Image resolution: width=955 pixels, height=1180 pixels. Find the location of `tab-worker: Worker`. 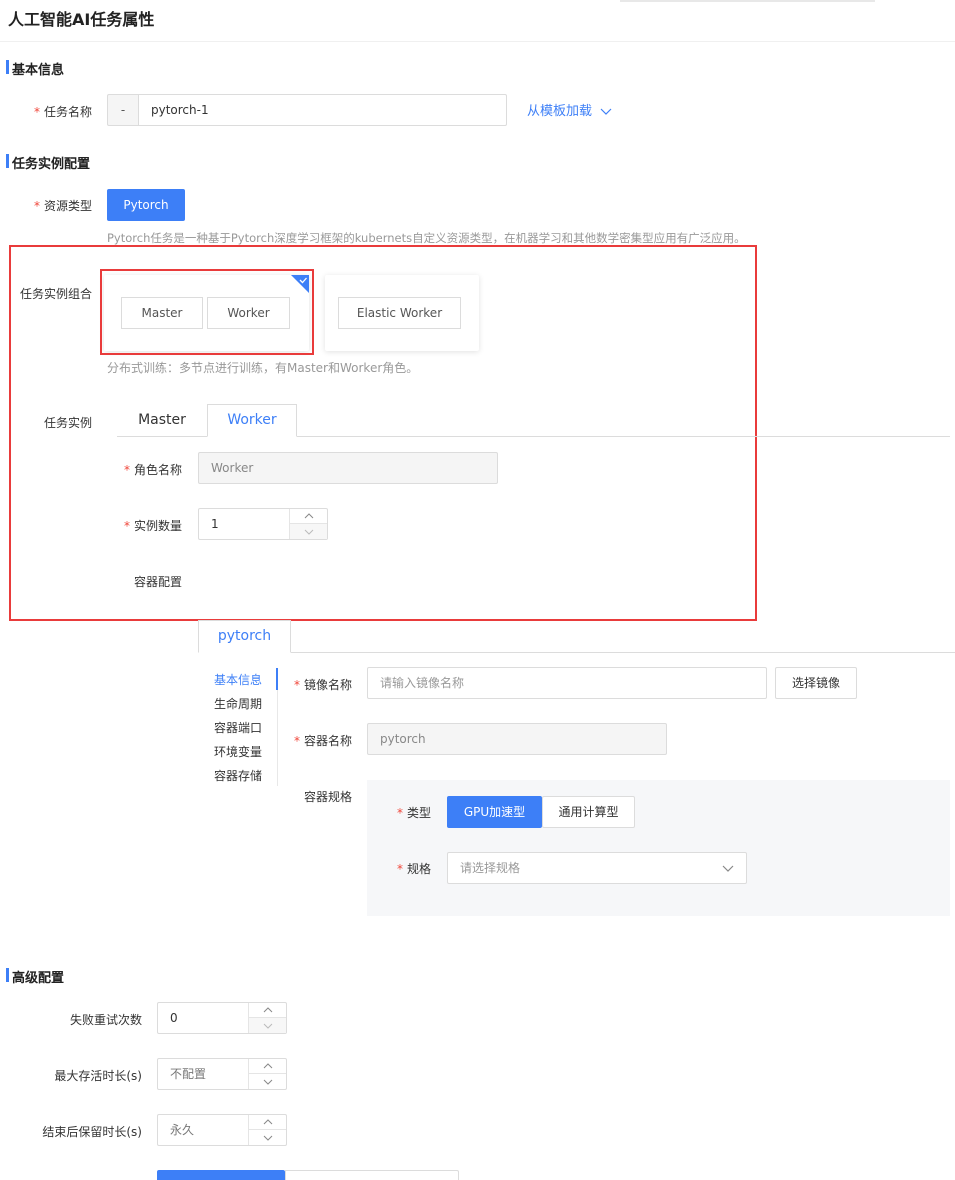

tab-worker: Worker is located at coordinates (252, 420).